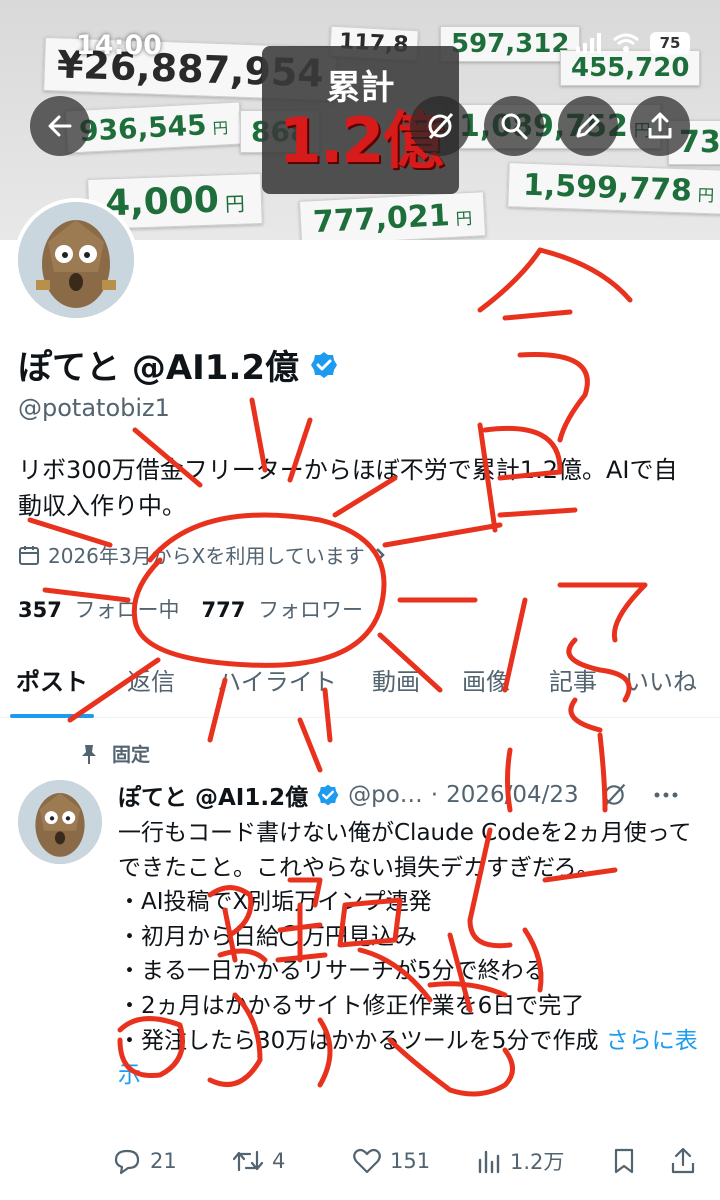 This screenshot has width=720, height=1200. What do you see at coordinates (392, 215) in the screenshot?
I see `banner-slip: 777,021 円` at bounding box center [392, 215].